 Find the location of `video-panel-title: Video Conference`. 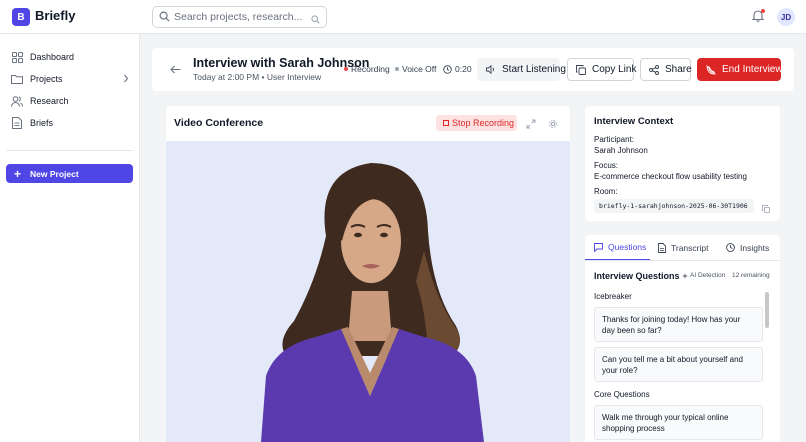

video-panel-title: Video Conference is located at coordinates (219, 123).